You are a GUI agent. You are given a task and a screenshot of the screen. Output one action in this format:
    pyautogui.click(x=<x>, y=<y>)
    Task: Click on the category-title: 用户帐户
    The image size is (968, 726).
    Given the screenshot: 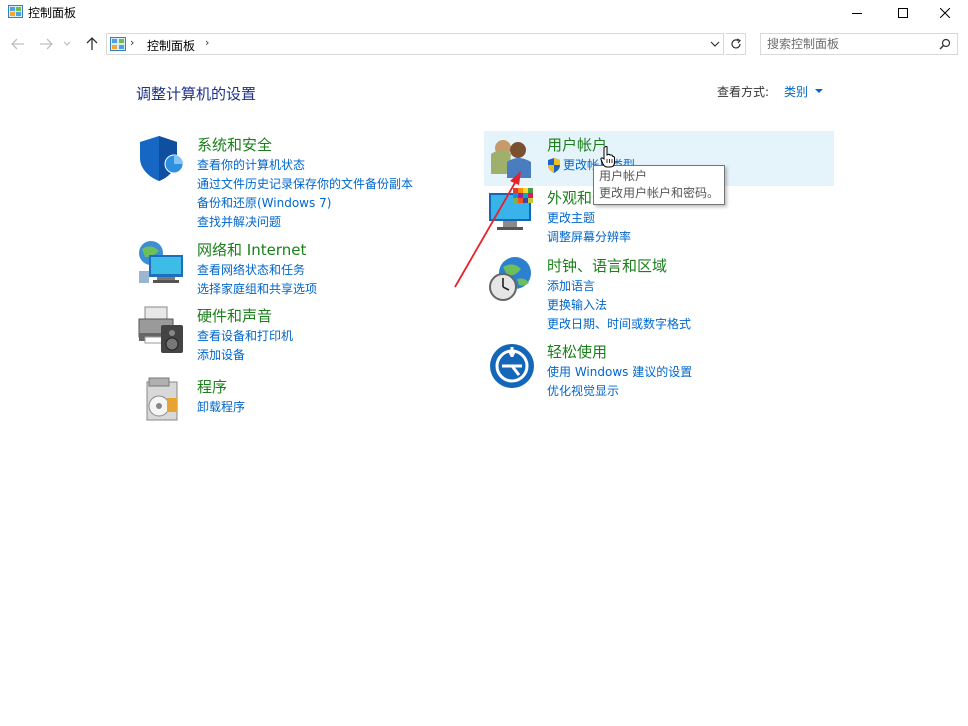 What is the action you would take?
    pyautogui.click(x=577, y=144)
    